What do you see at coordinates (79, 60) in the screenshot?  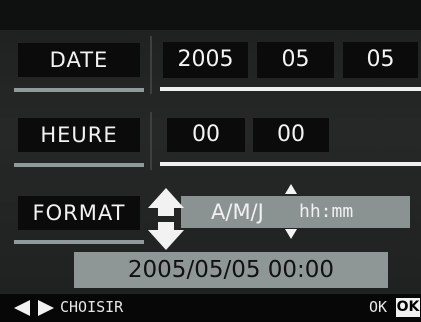 I see `date-label: DATE` at bounding box center [79, 60].